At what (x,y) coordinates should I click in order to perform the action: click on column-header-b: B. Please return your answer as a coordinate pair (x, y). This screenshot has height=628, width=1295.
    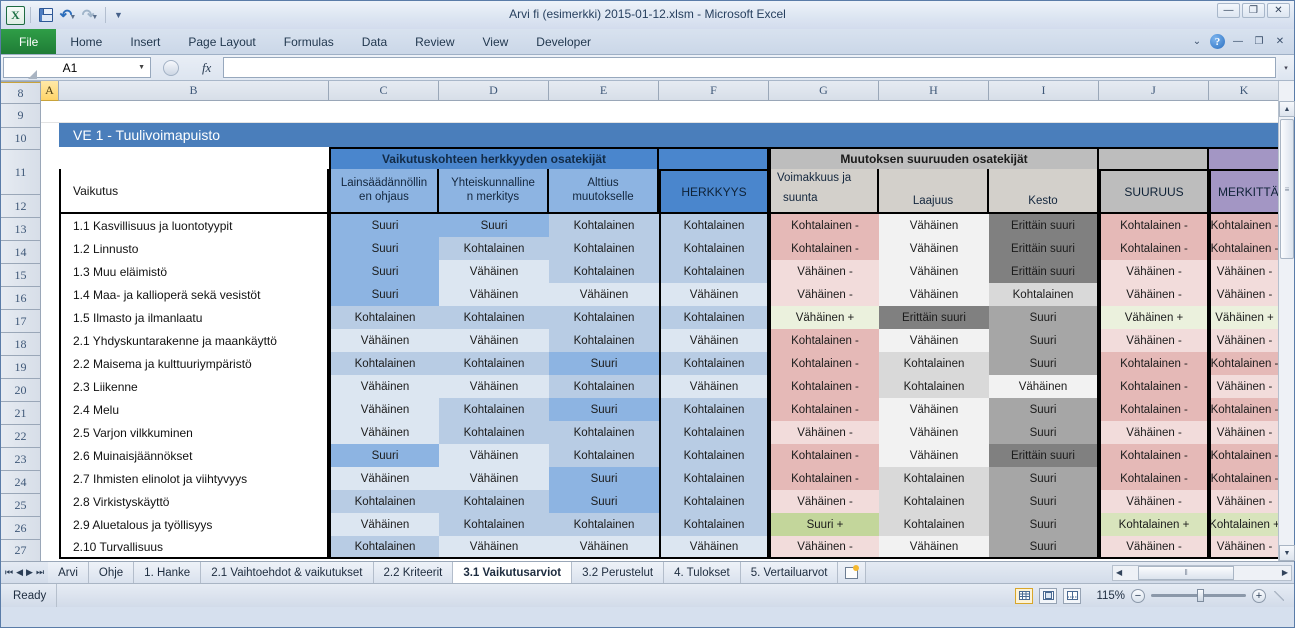
    Looking at the image, I should click on (194, 91).